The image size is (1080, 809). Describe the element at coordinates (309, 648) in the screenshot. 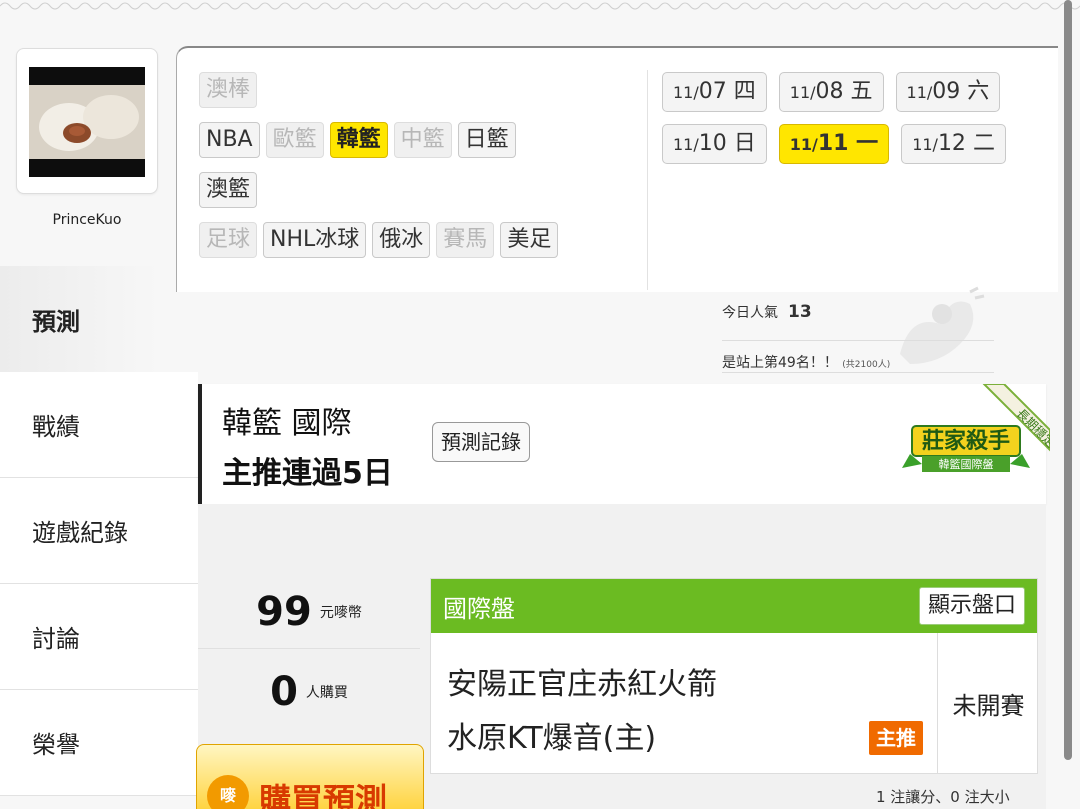

I see `stat-divider` at that location.